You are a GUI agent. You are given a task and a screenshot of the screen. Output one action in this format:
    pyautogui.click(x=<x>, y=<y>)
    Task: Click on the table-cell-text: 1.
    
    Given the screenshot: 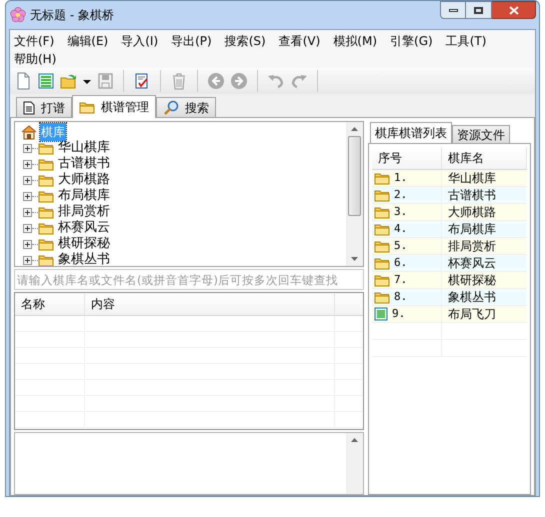 What is the action you would take?
    pyautogui.click(x=401, y=178)
    